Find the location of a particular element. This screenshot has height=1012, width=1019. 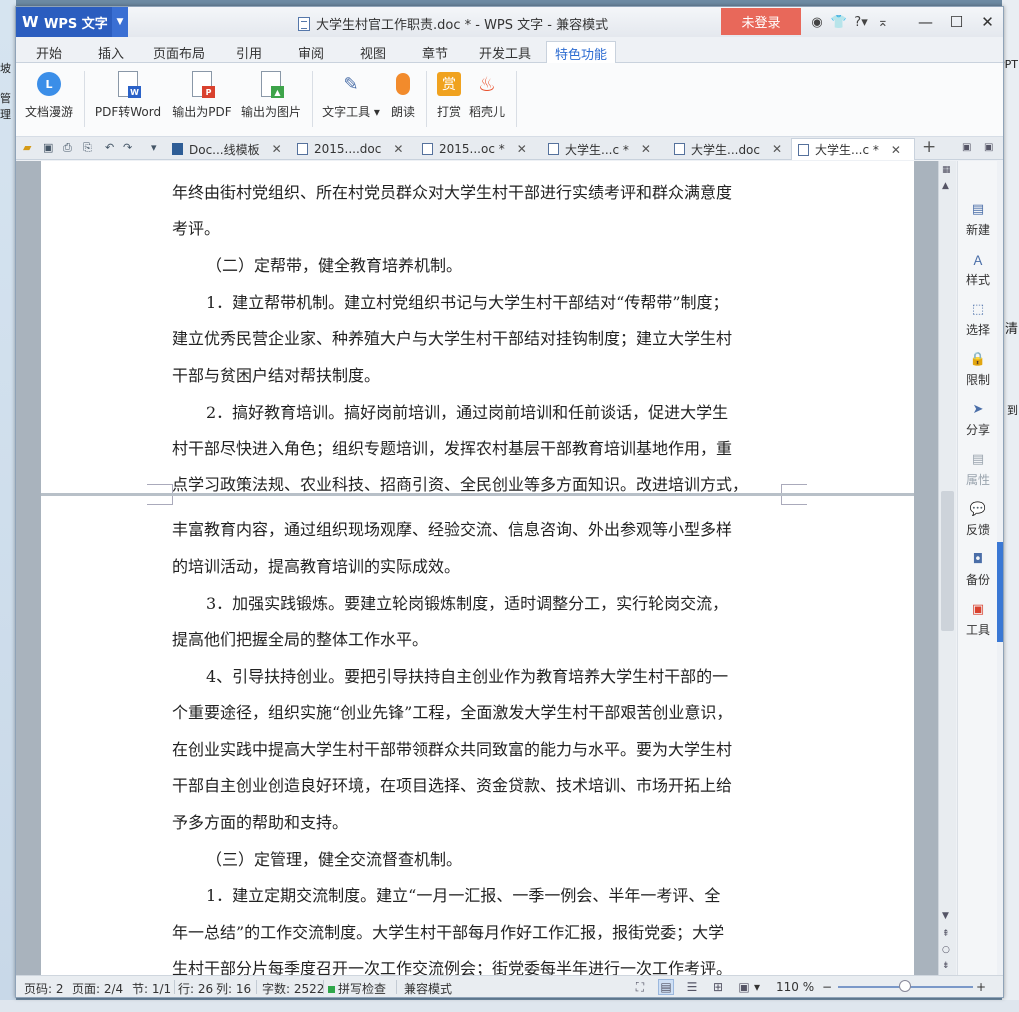

text-tools-button: ✎ 文字工具 ▾ is located at coordinates (351, 94).